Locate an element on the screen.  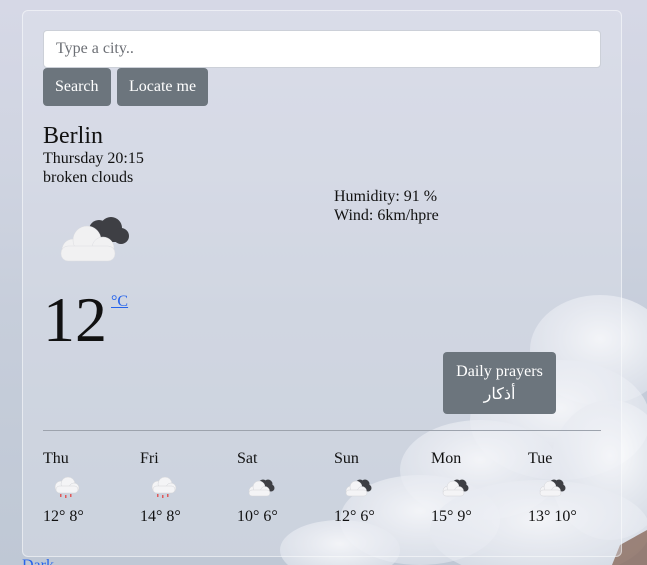
forecast-day: Sun 12° 6° is located at coordinates (374, 488).